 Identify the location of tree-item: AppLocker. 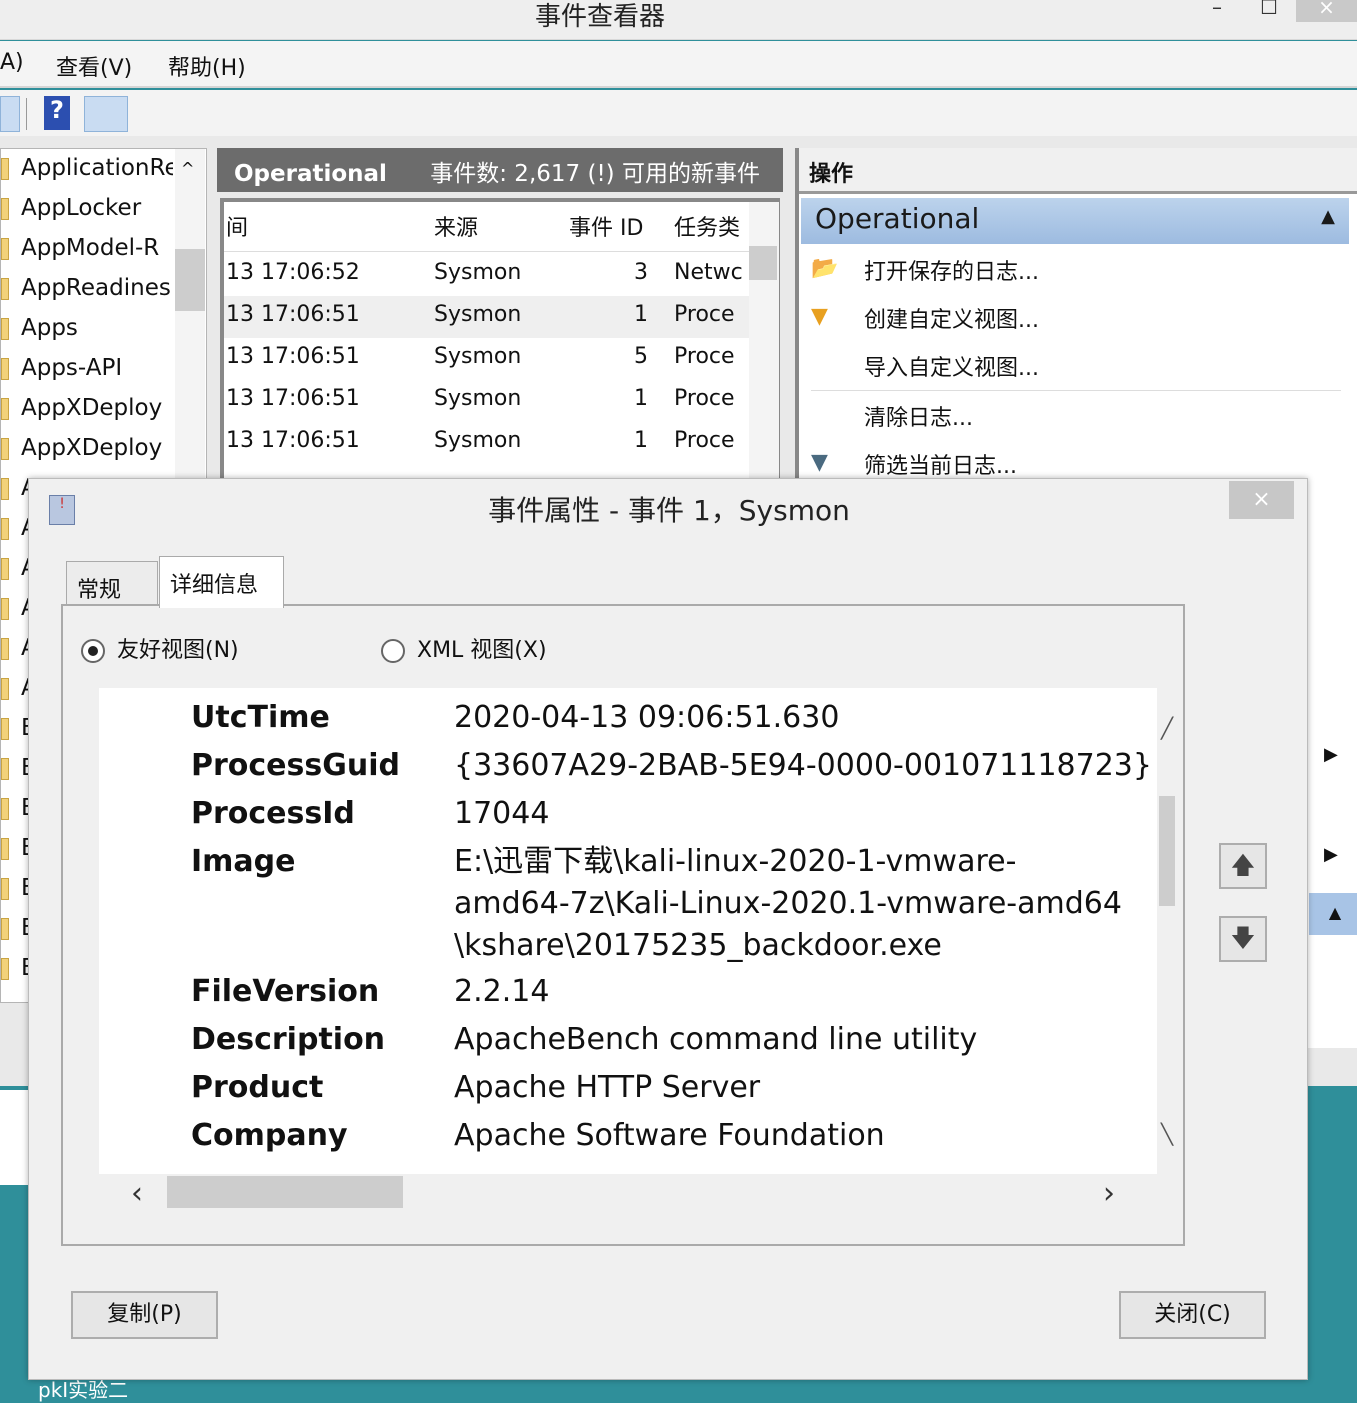
(87, 215).